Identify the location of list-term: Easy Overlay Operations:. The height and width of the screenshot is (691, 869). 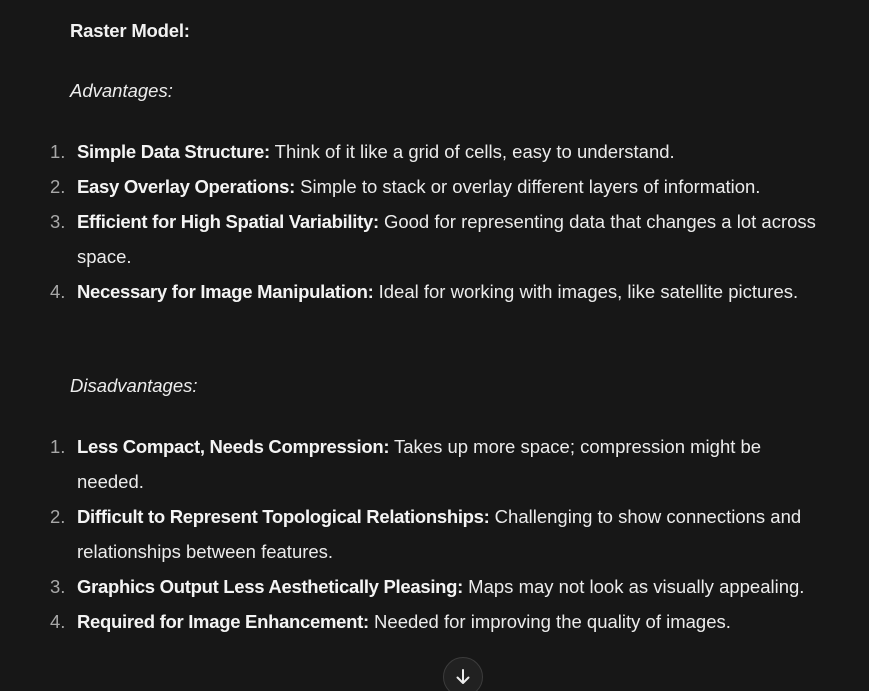
(186, 186).